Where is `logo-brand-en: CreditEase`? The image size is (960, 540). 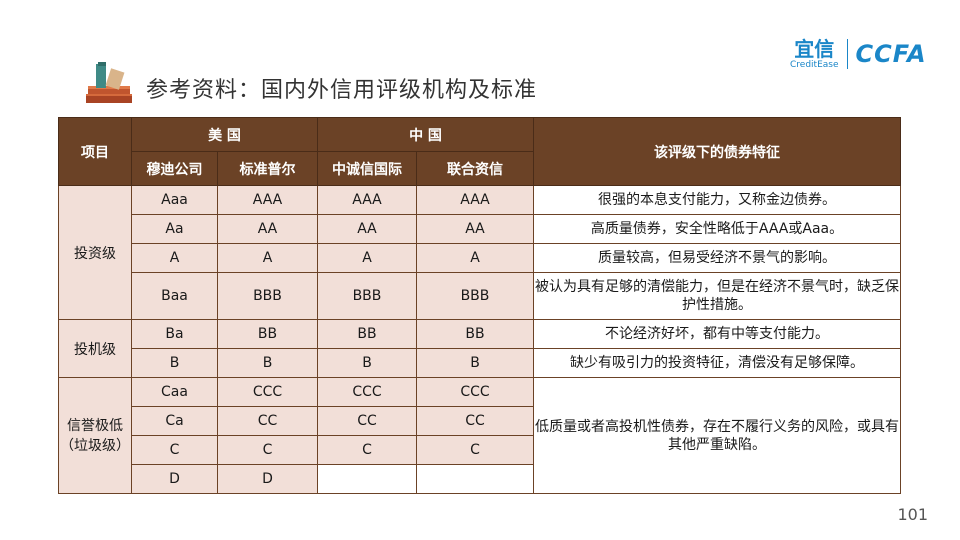 logo-brand-en: CreditEase is located at coordinates (814, 64).